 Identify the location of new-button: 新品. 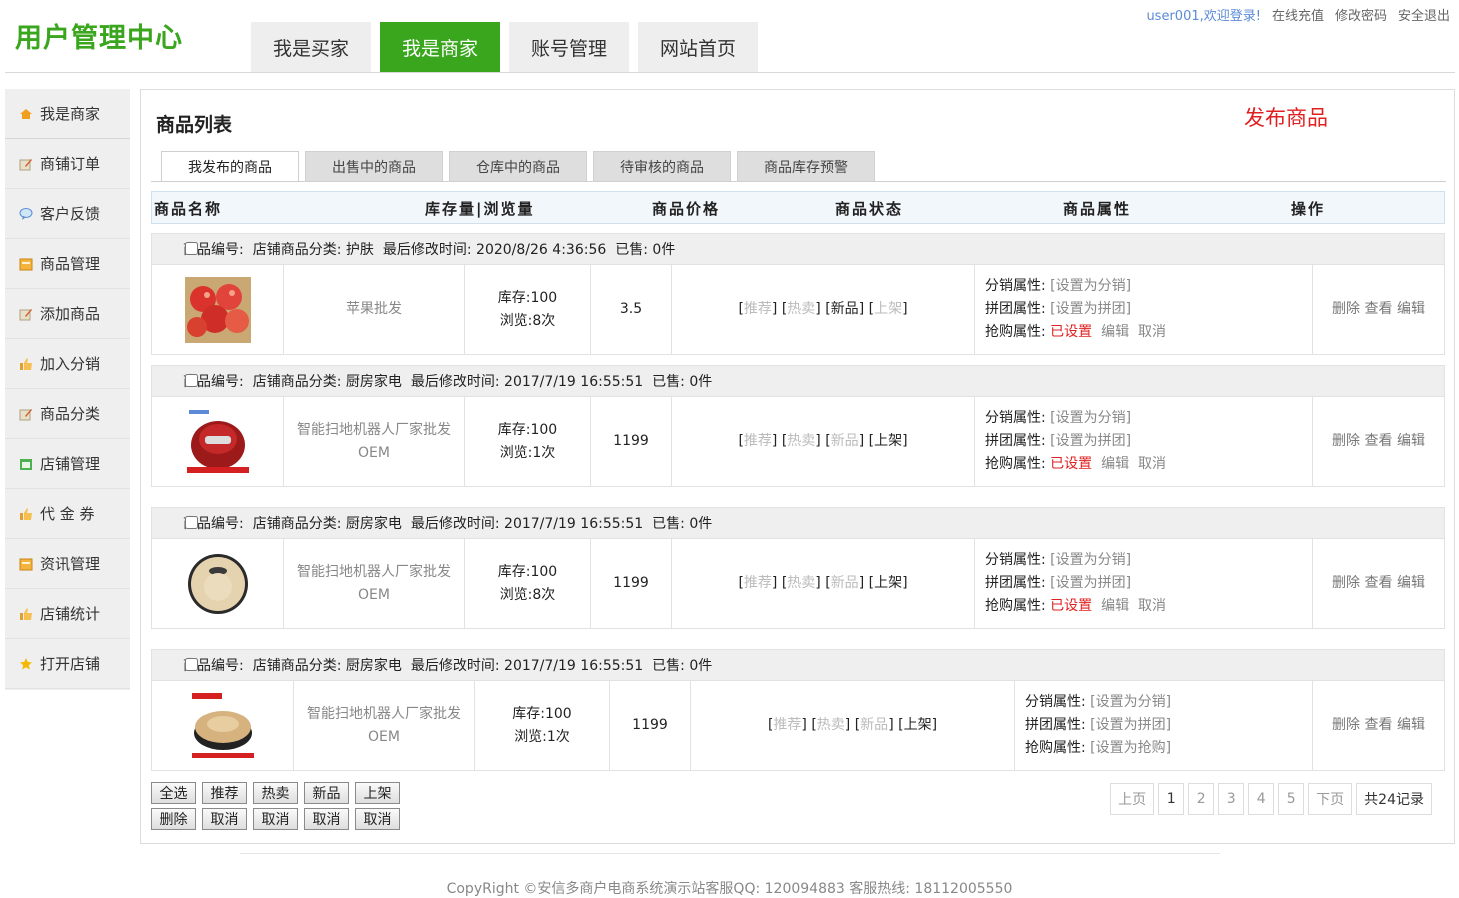
(326, 793).